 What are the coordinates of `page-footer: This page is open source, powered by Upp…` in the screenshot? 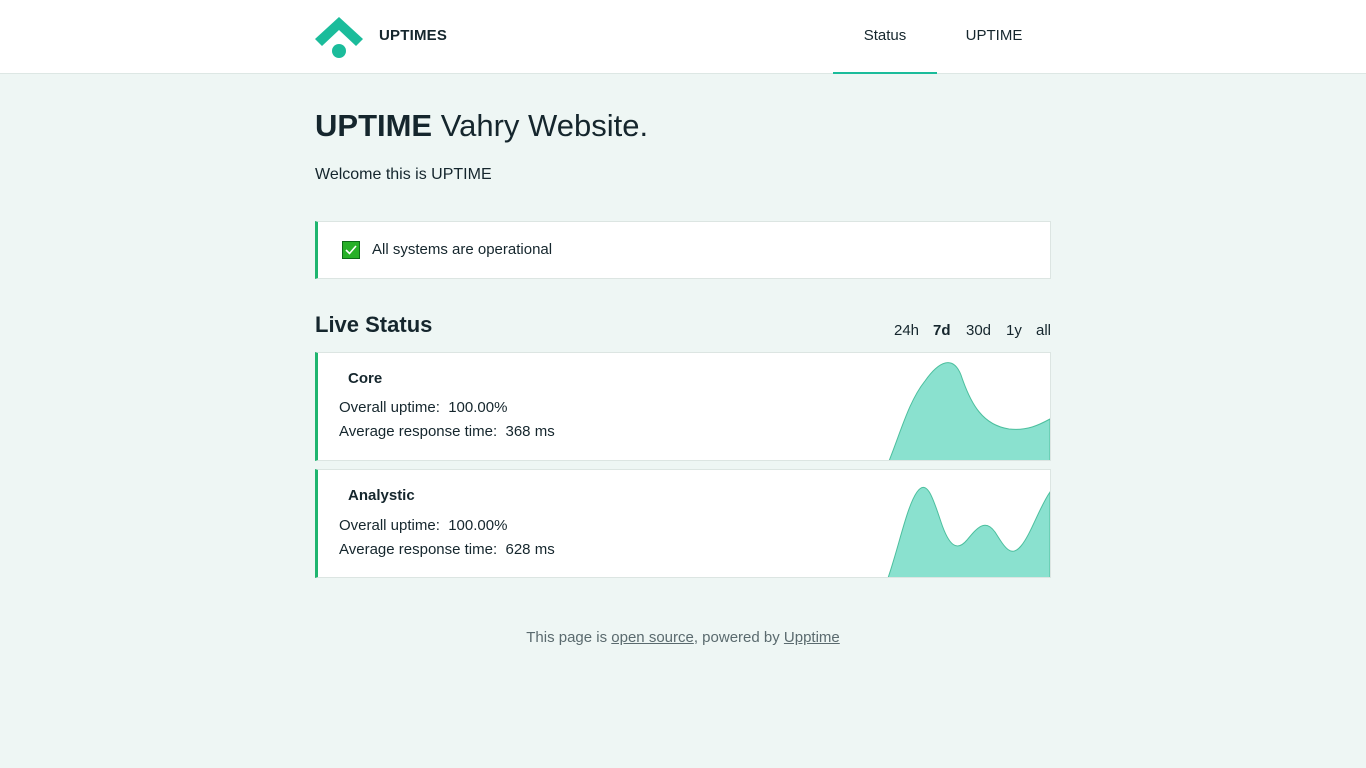 It's located at (683, 637).